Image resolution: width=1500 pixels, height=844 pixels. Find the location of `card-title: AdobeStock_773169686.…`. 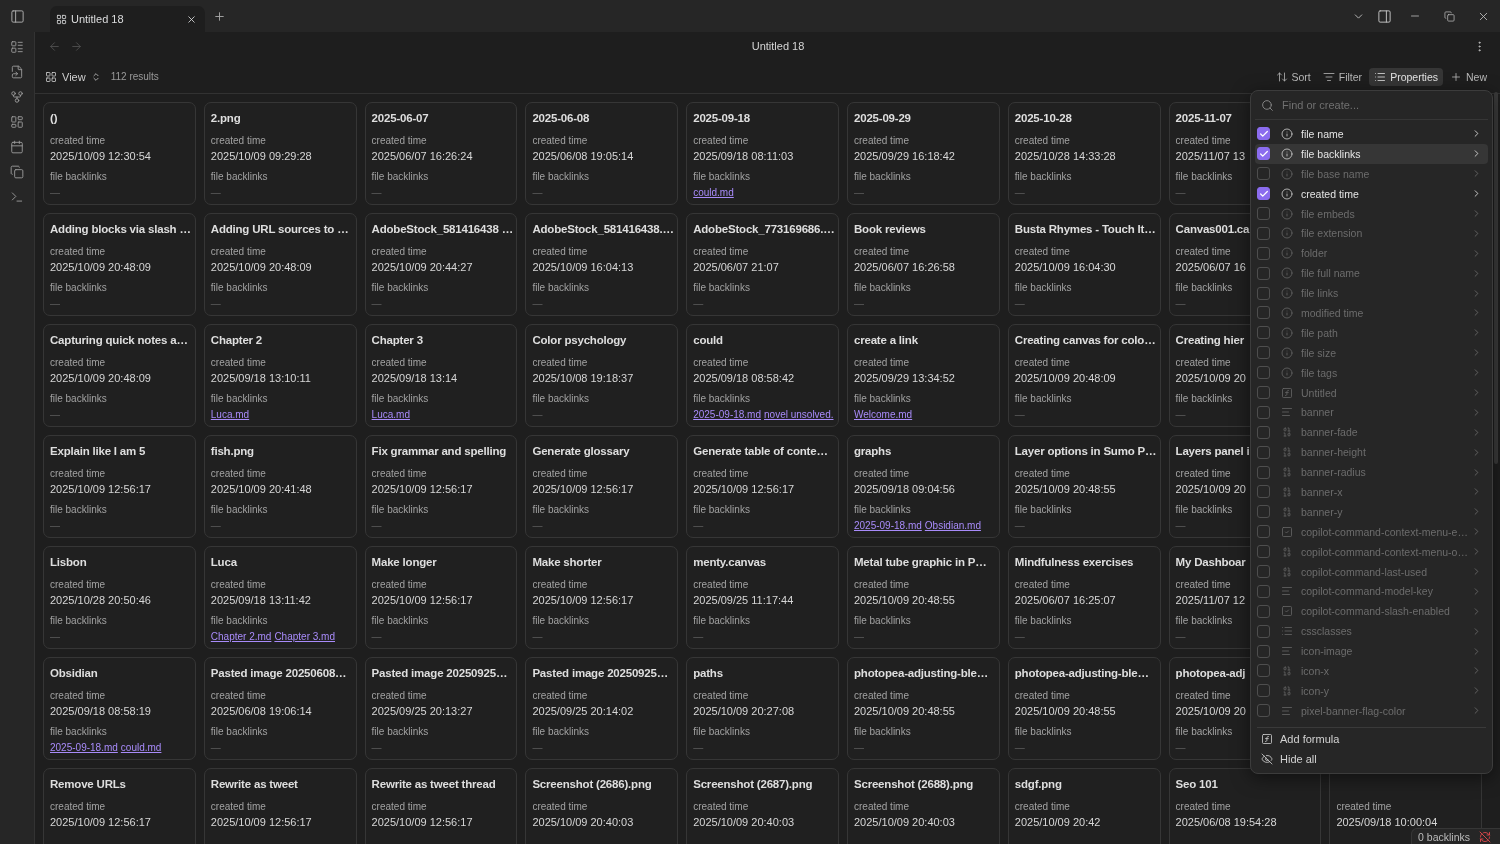

card-title: AdobeStock_773169686.… is located at coordinates (763, 229).